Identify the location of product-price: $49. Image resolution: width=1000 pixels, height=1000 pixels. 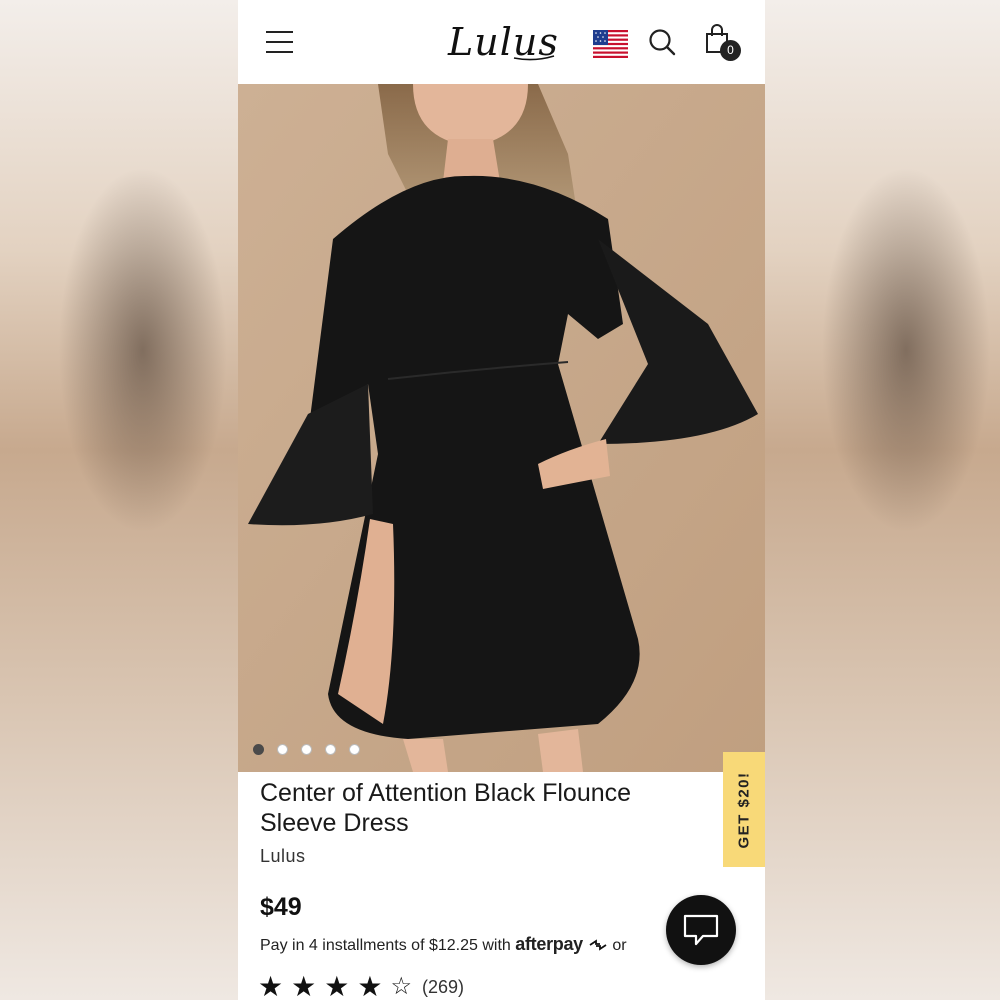
(281, 907).